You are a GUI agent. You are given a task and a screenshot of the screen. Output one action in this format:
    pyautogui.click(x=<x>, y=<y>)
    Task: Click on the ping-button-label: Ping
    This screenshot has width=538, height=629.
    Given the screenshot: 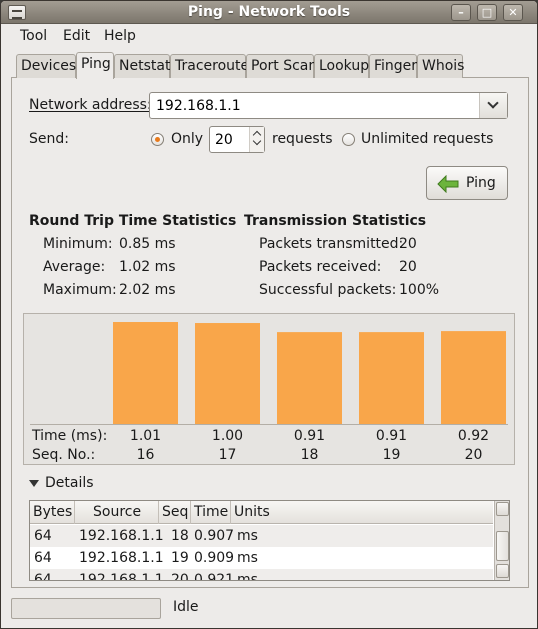 What is the action you would take?
    pyautogui.click(x=481, y=183)
    